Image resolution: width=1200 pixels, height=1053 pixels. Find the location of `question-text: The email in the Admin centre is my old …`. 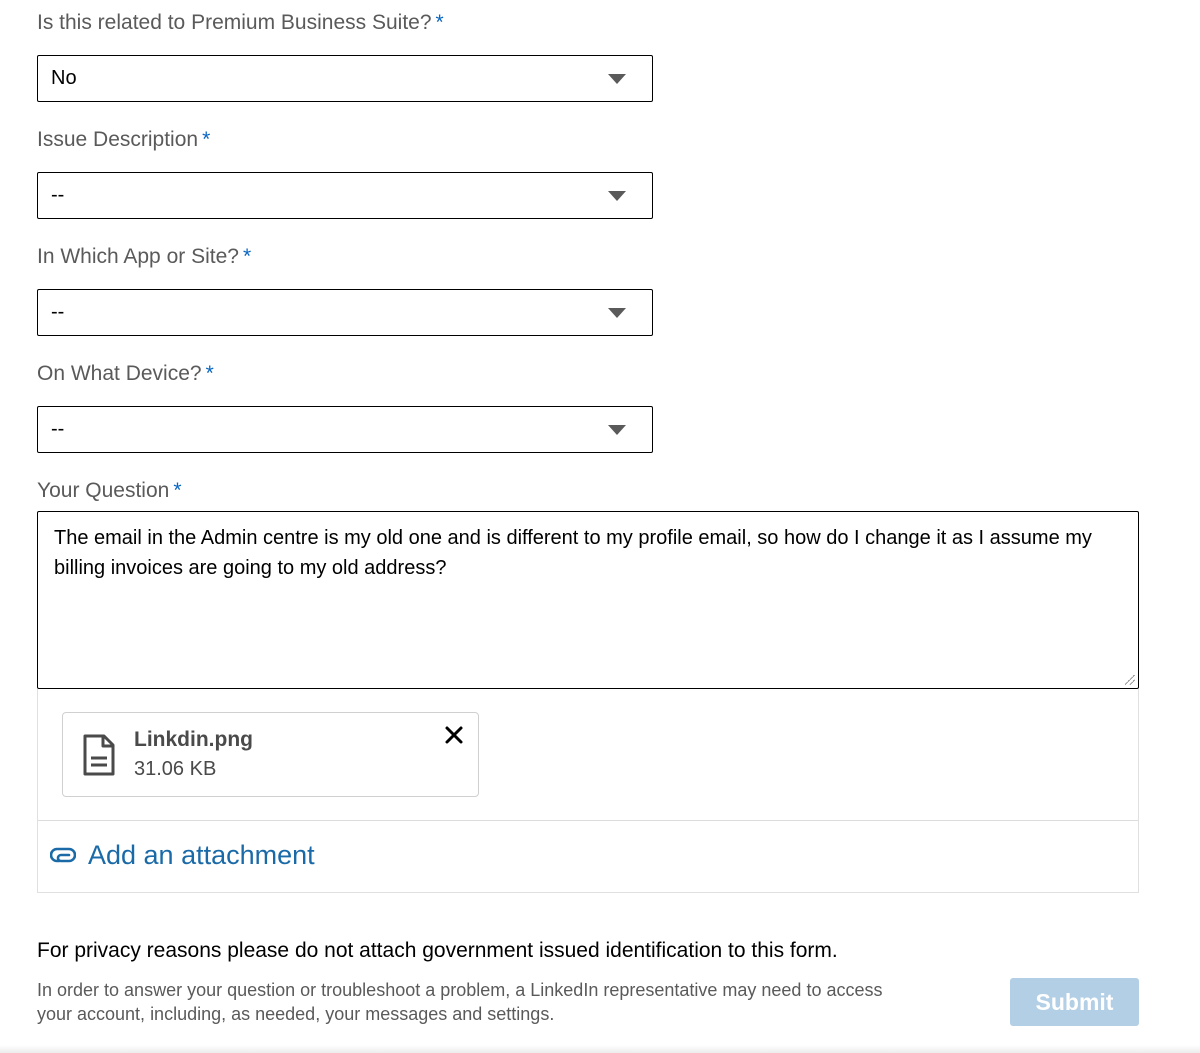

question-text: The email in the Admin centre is my old … is located at coordinates (573, 553).